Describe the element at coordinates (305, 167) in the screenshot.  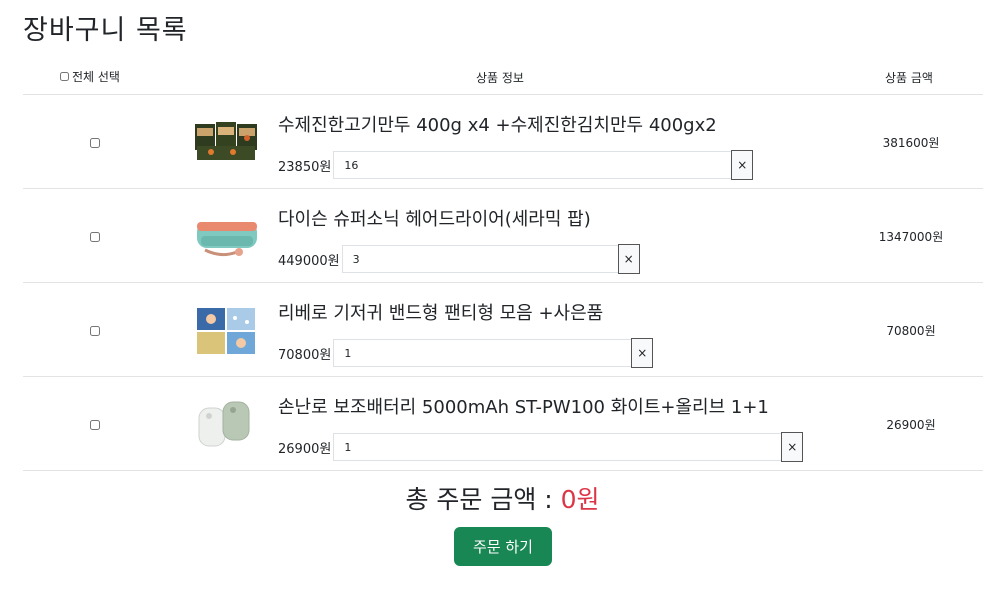
I see `unit-price: 23850원` at that location.